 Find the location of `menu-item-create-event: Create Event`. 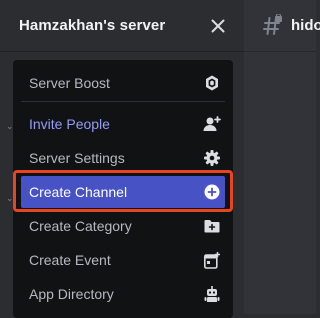

menu-item-create-event: Create Event is located at coordinates (123, 260).